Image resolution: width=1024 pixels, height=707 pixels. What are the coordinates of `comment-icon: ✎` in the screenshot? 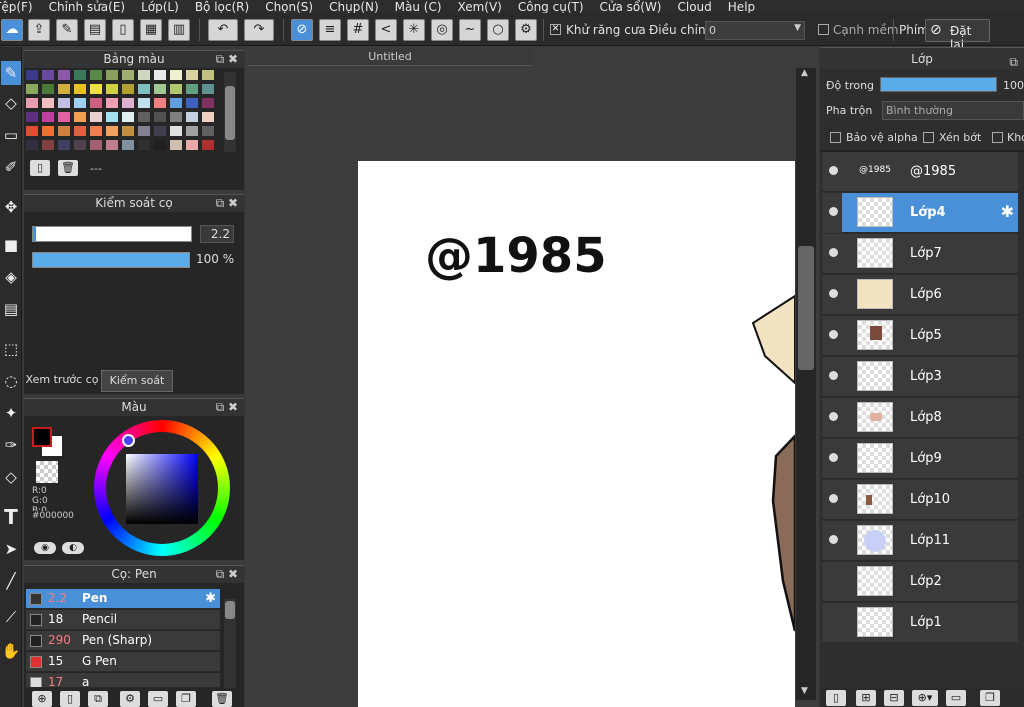 It's located at (67, 30).